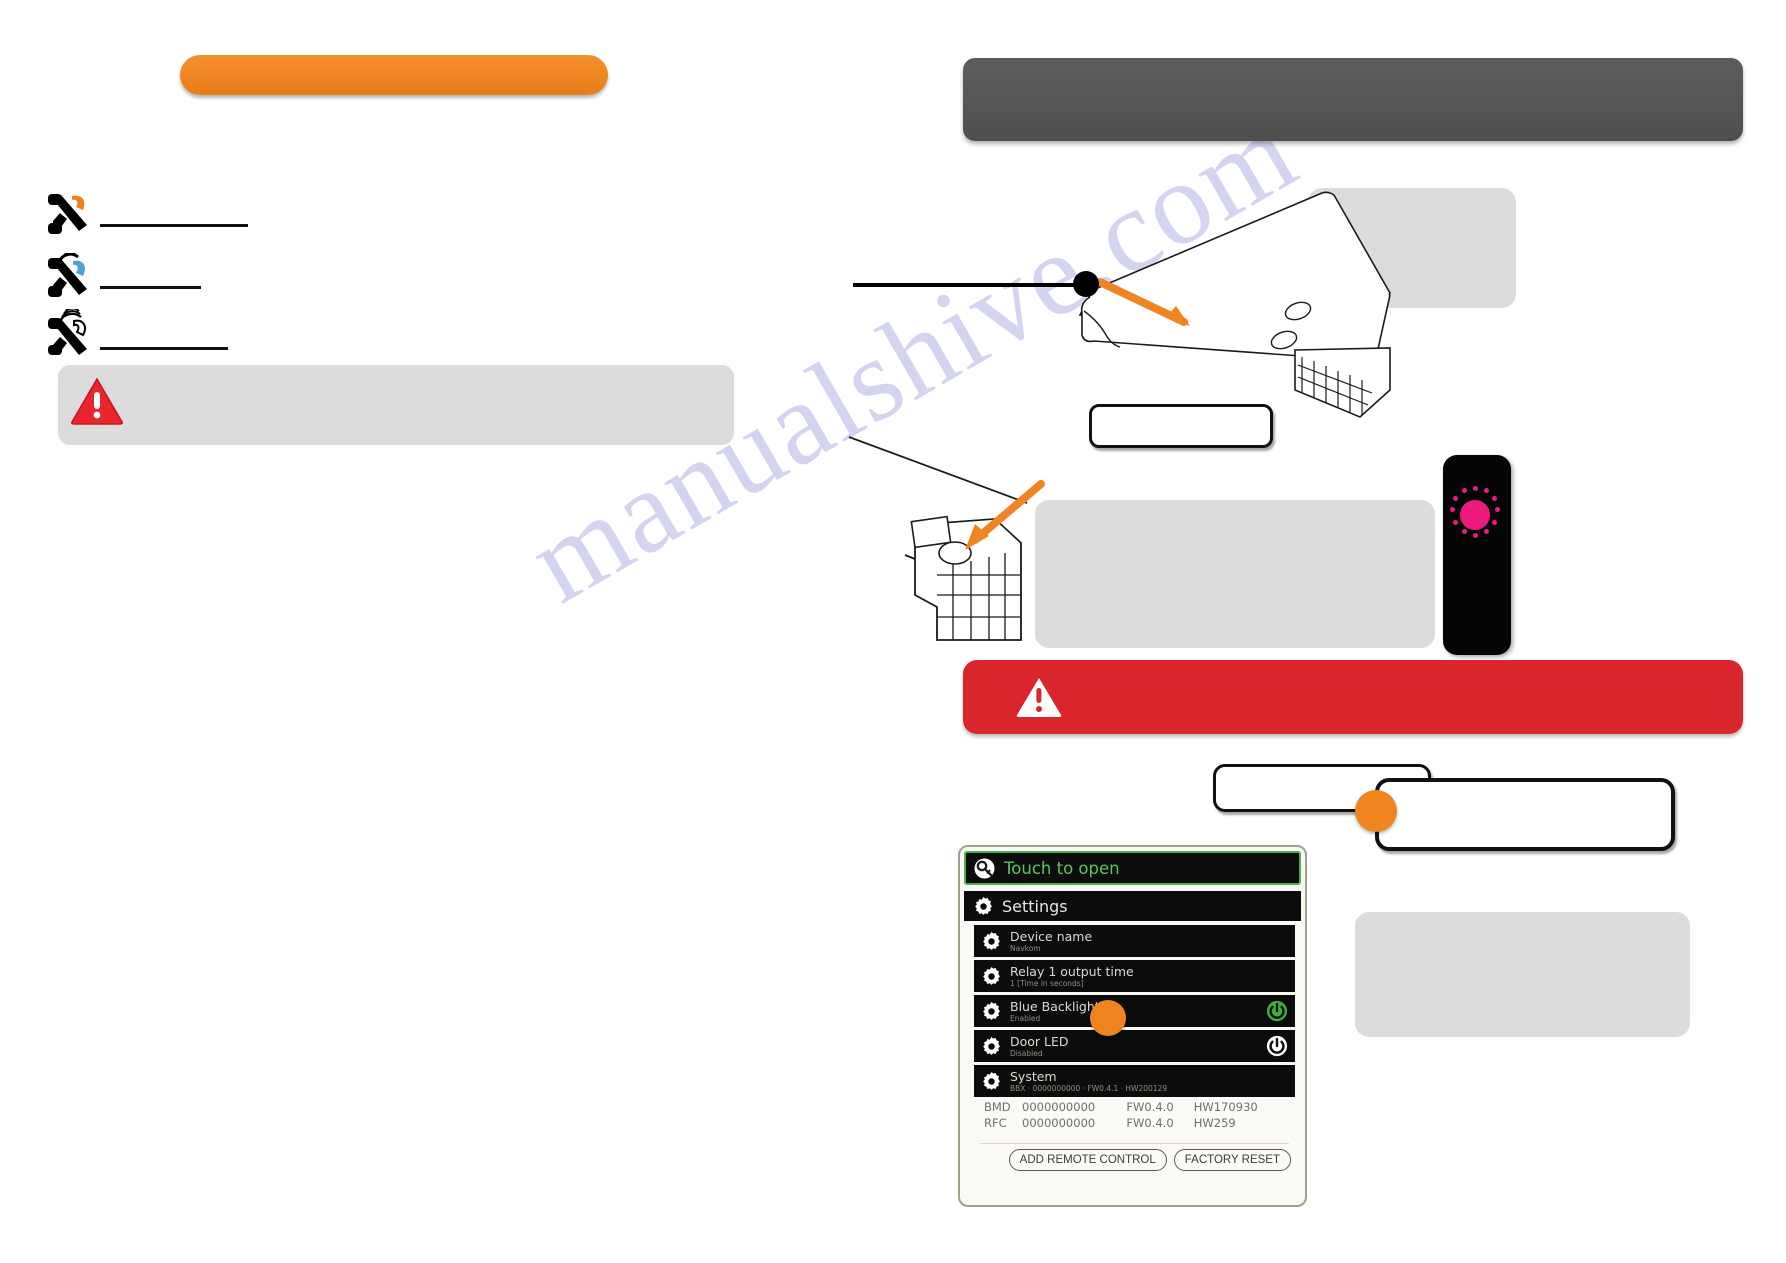 Image resolution: width=1786 pixels, height=1263 pixels. What do you see at coordinates (1134, 1046) in the screenshot?
I see `list-item: Door LED Disabled` at bounding box center [1134, 1046].